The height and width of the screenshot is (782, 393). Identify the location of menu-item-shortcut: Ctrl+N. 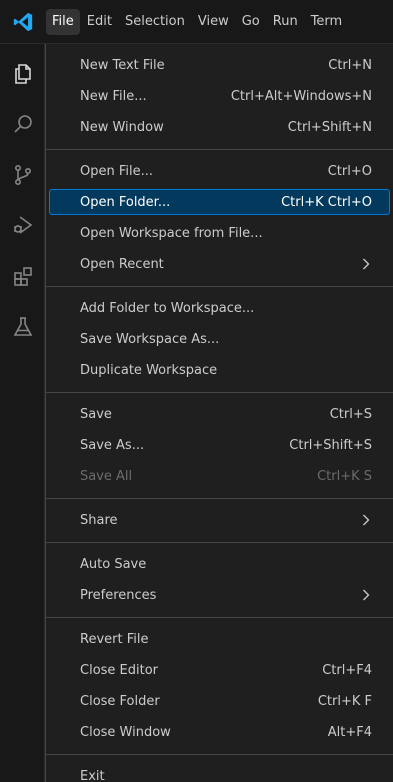
(350, 65).